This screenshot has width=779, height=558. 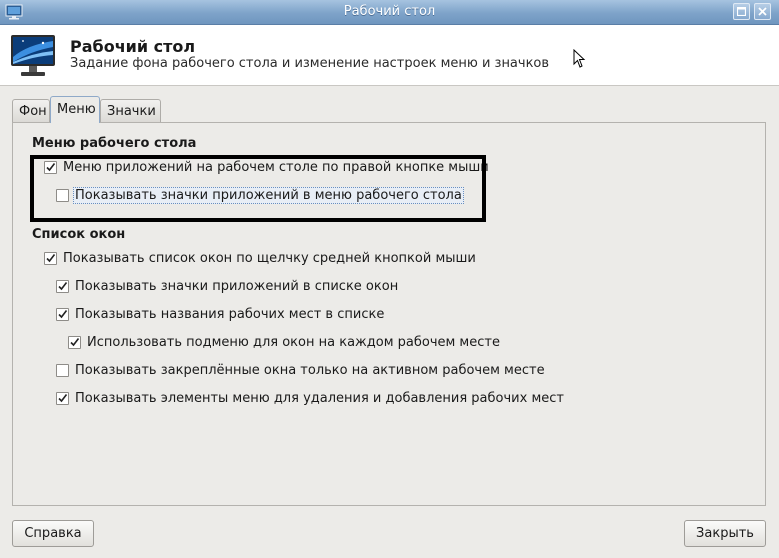 What do you see at coordinates (53, 533) in the screenshot?
I see `help-button: Справка` at bounding box center [53, 533].